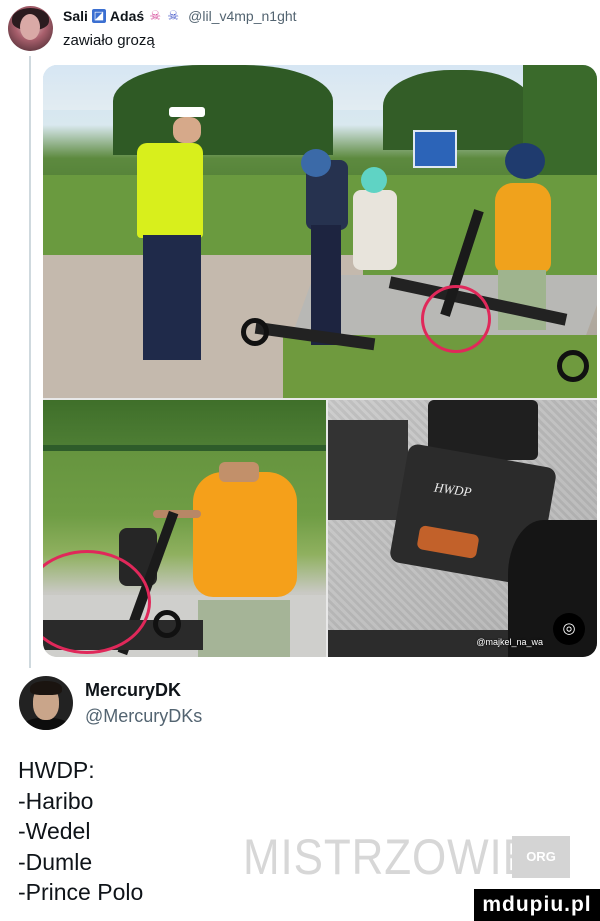 The height and width of the screenshot is (921, 600). What do you see at coordinates (109, 40) in the screenshot?
I see `tweet-text: zawiało grozą` at bounding box center [109, 40].